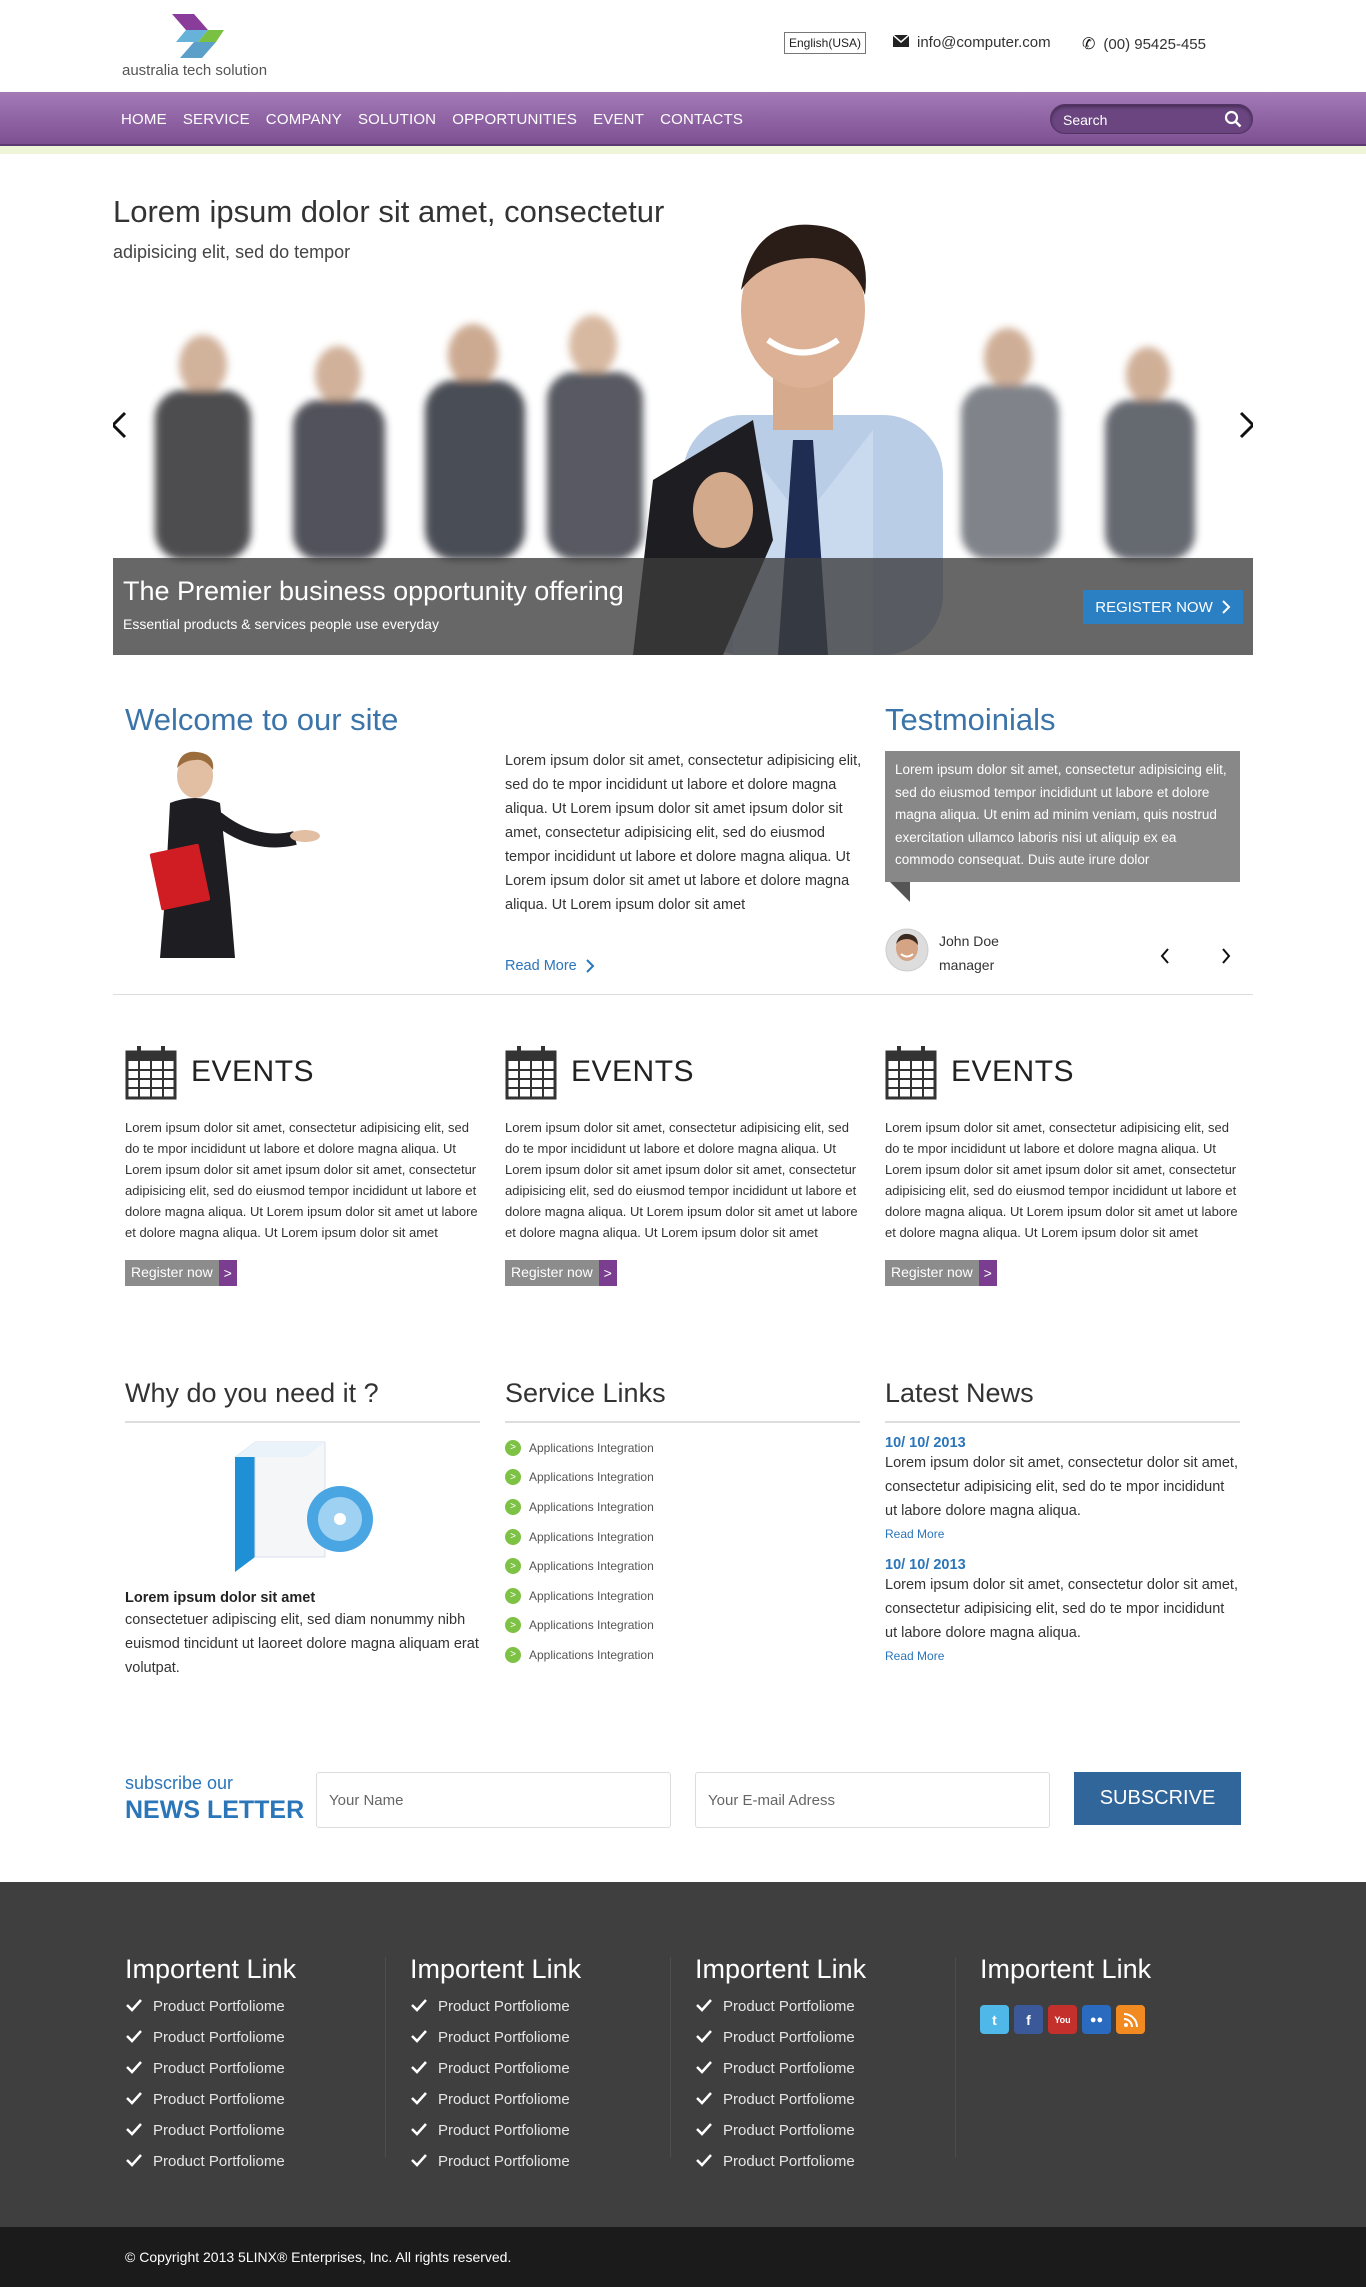  What do you see at coordinates (1144, 44) in the screenshot?
I see `phone-contact: ✆ (00) 95425-455` at bounding box center [1144, 44].